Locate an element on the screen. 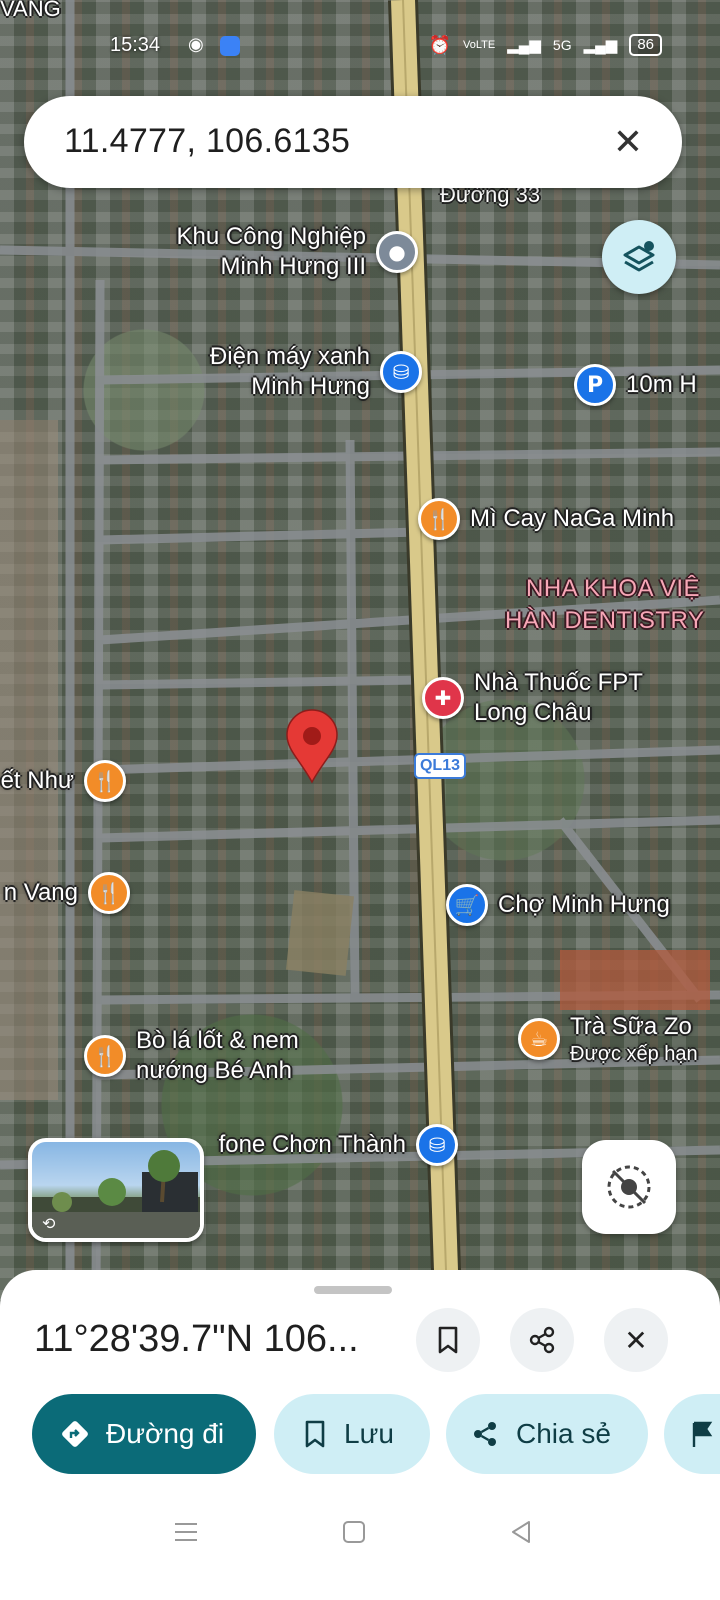 Image resolution: width=720 pixels, height=1600 pixels. system-navigation-bar is located at coordinates (360, 1550).